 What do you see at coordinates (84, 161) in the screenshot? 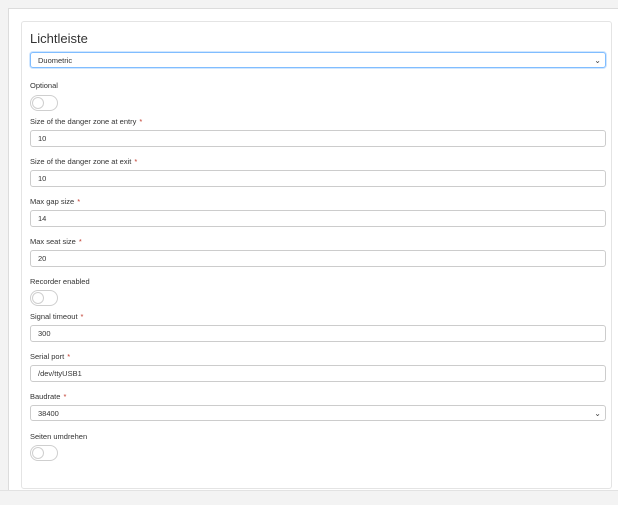
I see `danger-exit-label: Size of the danger zone at exit *` at bounding box center [84, 161].